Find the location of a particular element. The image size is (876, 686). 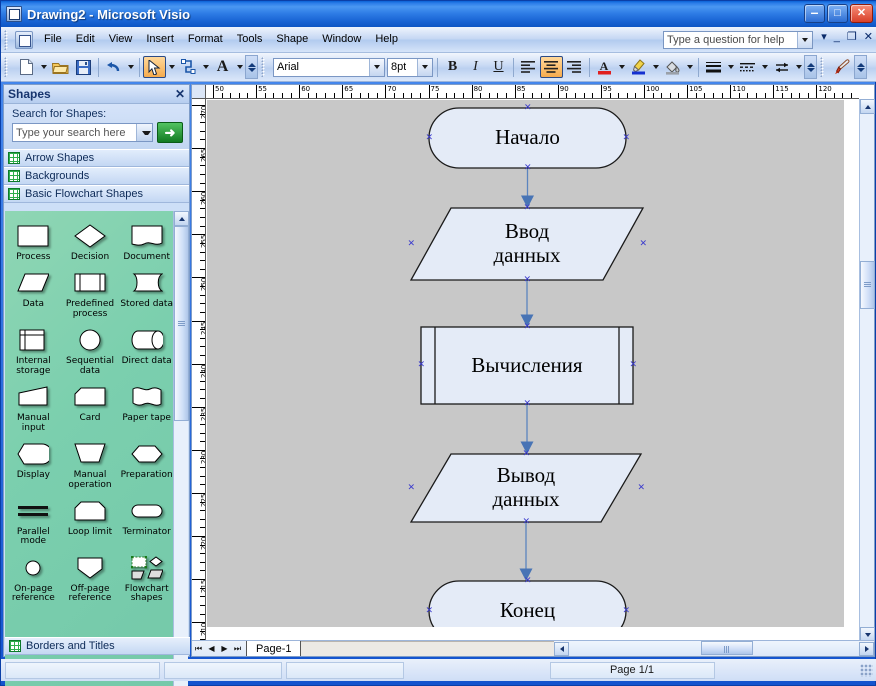

text-tool-button: A is located at coordinates (222, 67).